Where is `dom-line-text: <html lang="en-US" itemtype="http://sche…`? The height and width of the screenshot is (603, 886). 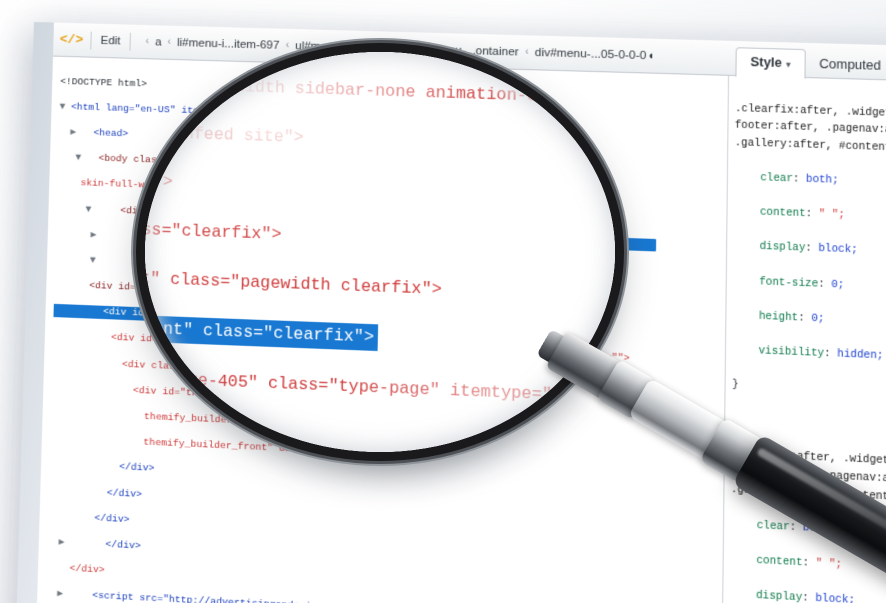
dom-line-text: <html lang="en-US" itemtype="http://sche… is located at coordinates (273, 113).